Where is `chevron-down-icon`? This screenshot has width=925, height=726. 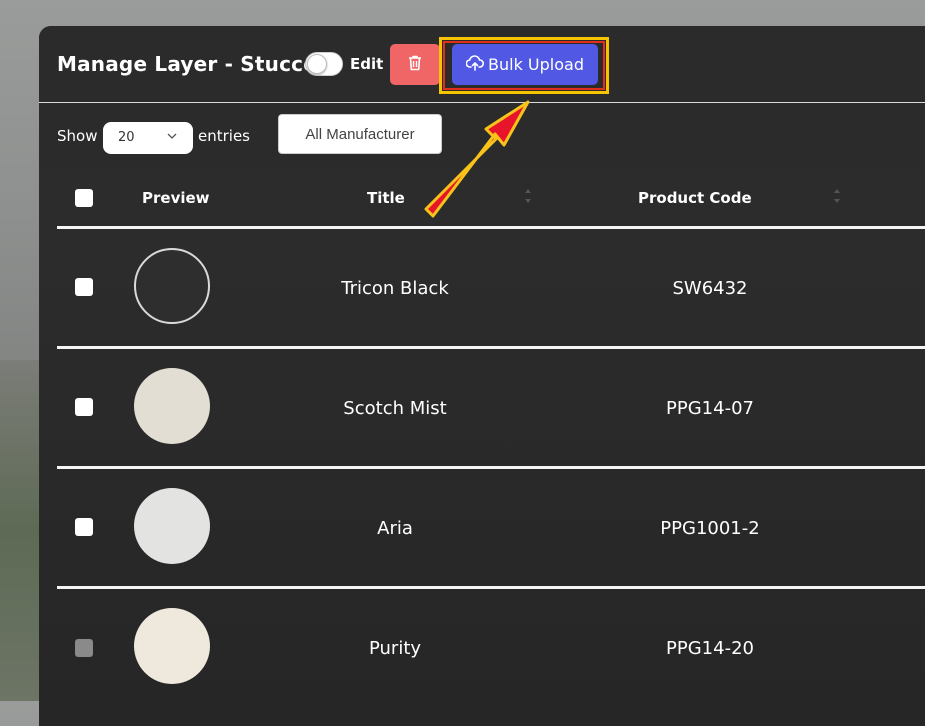 chevron-down-icon is located at coordinates (172, 137).